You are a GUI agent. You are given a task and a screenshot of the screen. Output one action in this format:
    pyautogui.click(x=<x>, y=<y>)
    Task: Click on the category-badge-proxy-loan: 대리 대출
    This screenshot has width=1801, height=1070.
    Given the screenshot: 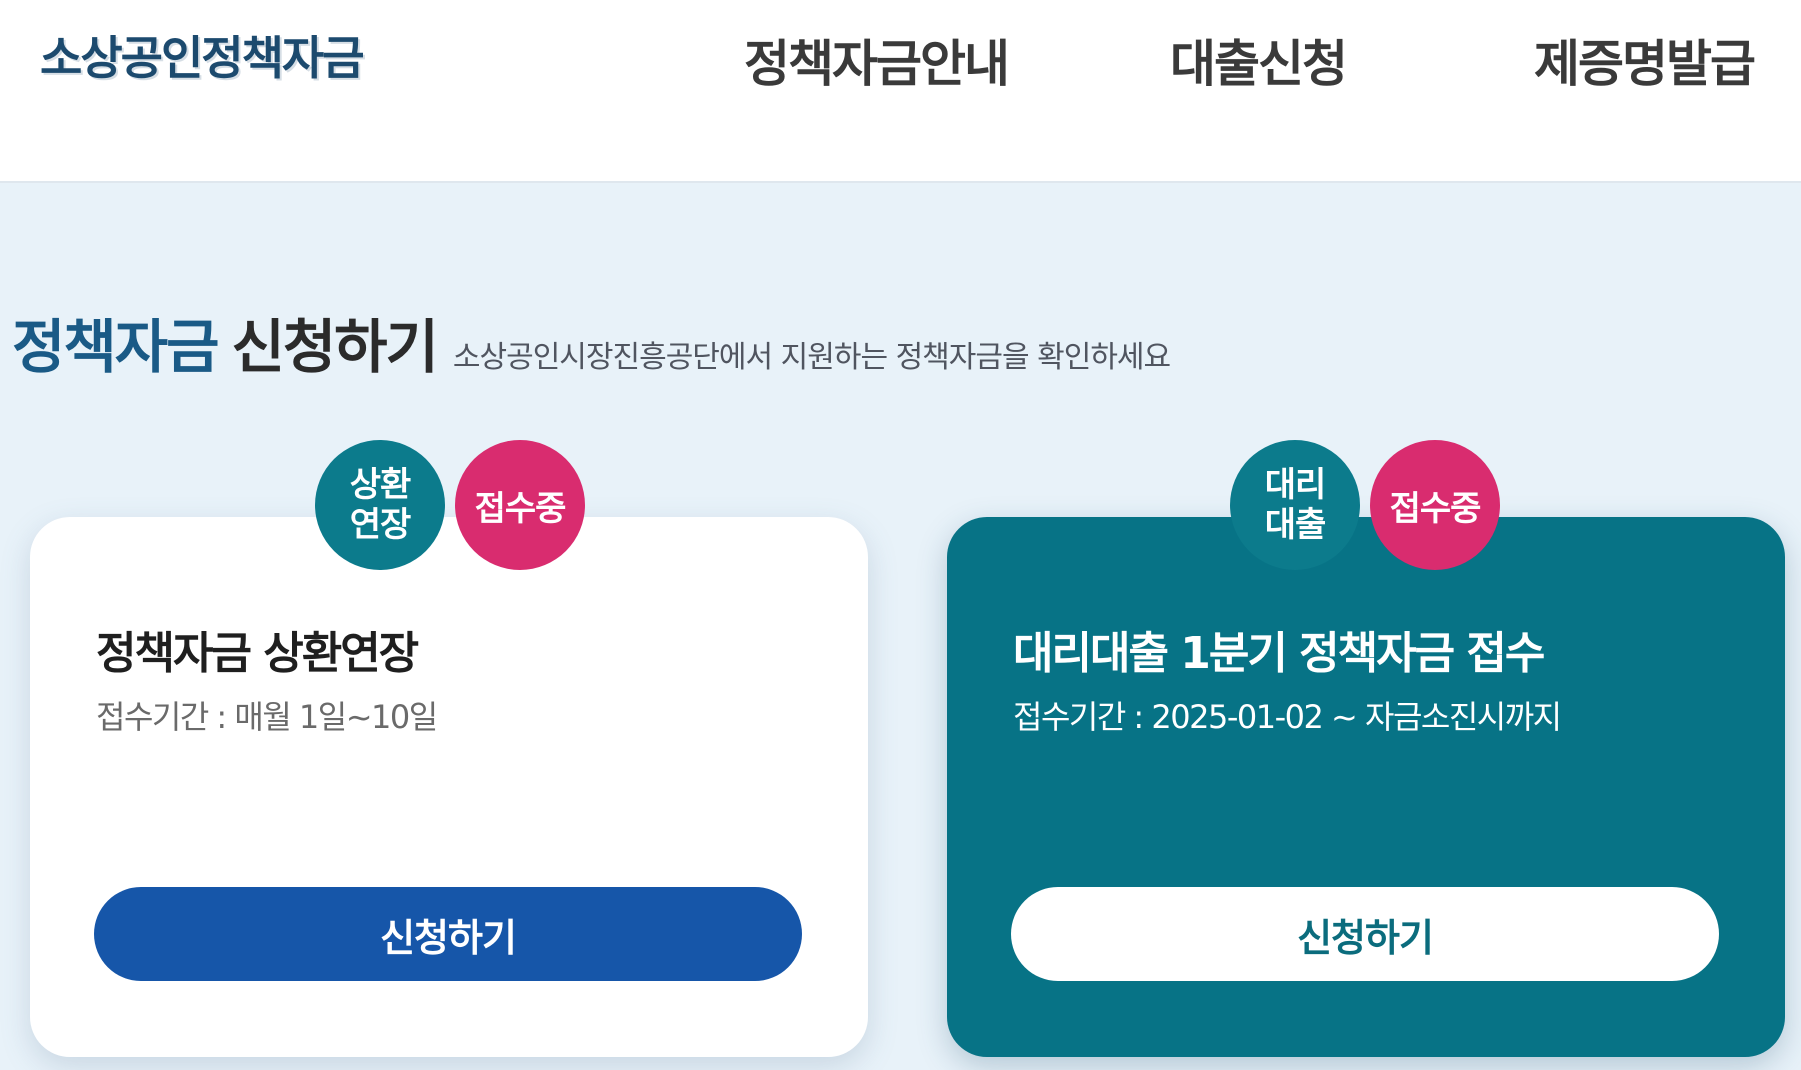 What is the action you would take?
    pyautogui.click(x=1295, y=505)
    